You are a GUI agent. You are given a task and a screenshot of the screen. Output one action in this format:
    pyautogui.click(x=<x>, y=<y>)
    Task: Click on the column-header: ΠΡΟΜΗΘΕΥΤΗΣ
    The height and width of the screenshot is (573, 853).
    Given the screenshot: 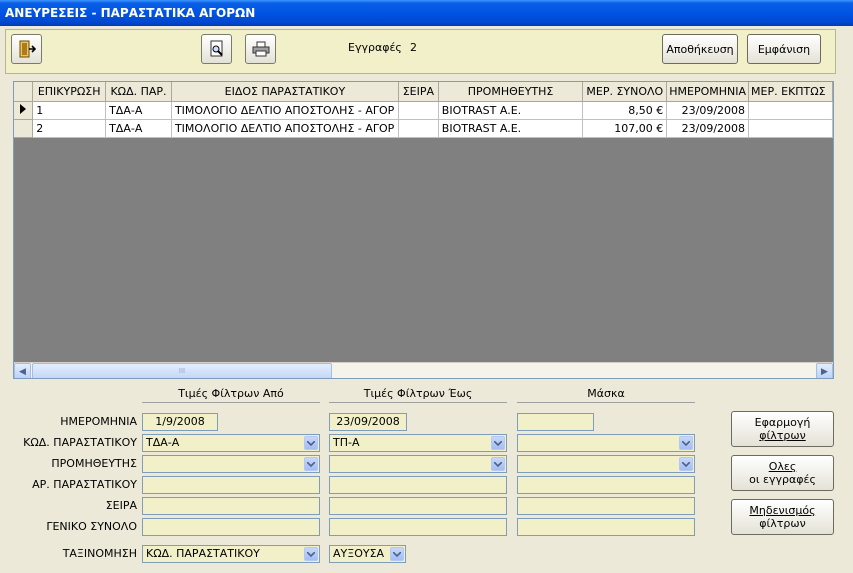 What is the action you would take?
    pyautogui.click(x=511, y=92)
    